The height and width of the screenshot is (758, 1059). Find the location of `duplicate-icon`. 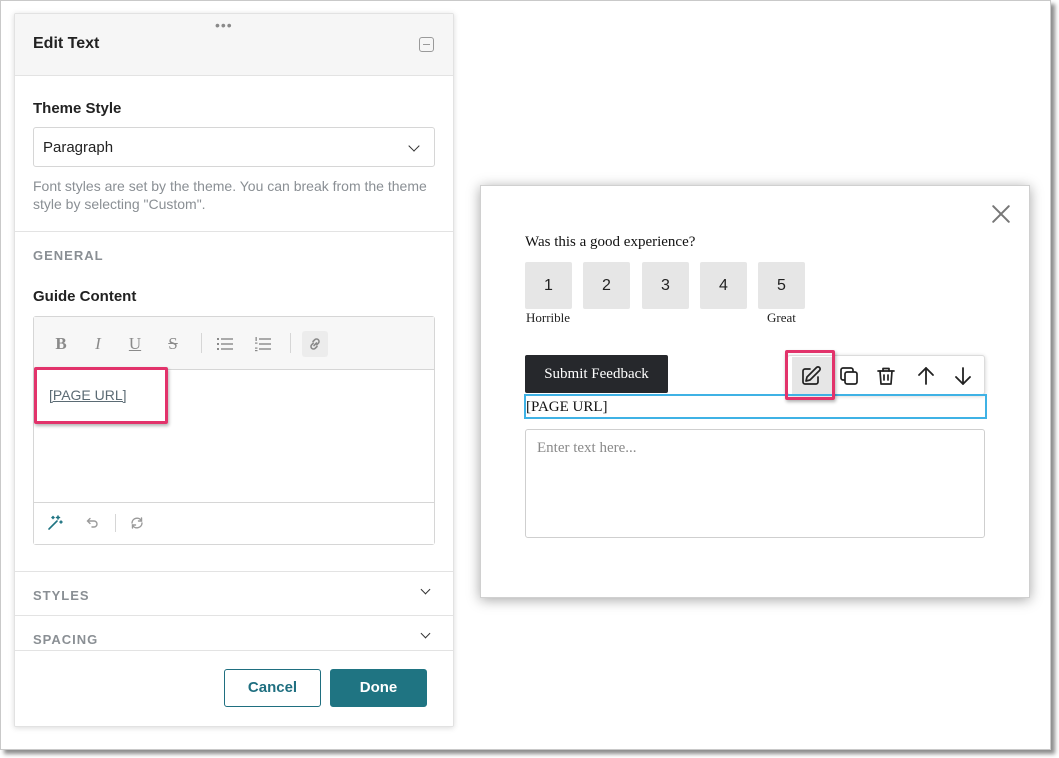

duplicate-icon is located at coordinates (849, 376).